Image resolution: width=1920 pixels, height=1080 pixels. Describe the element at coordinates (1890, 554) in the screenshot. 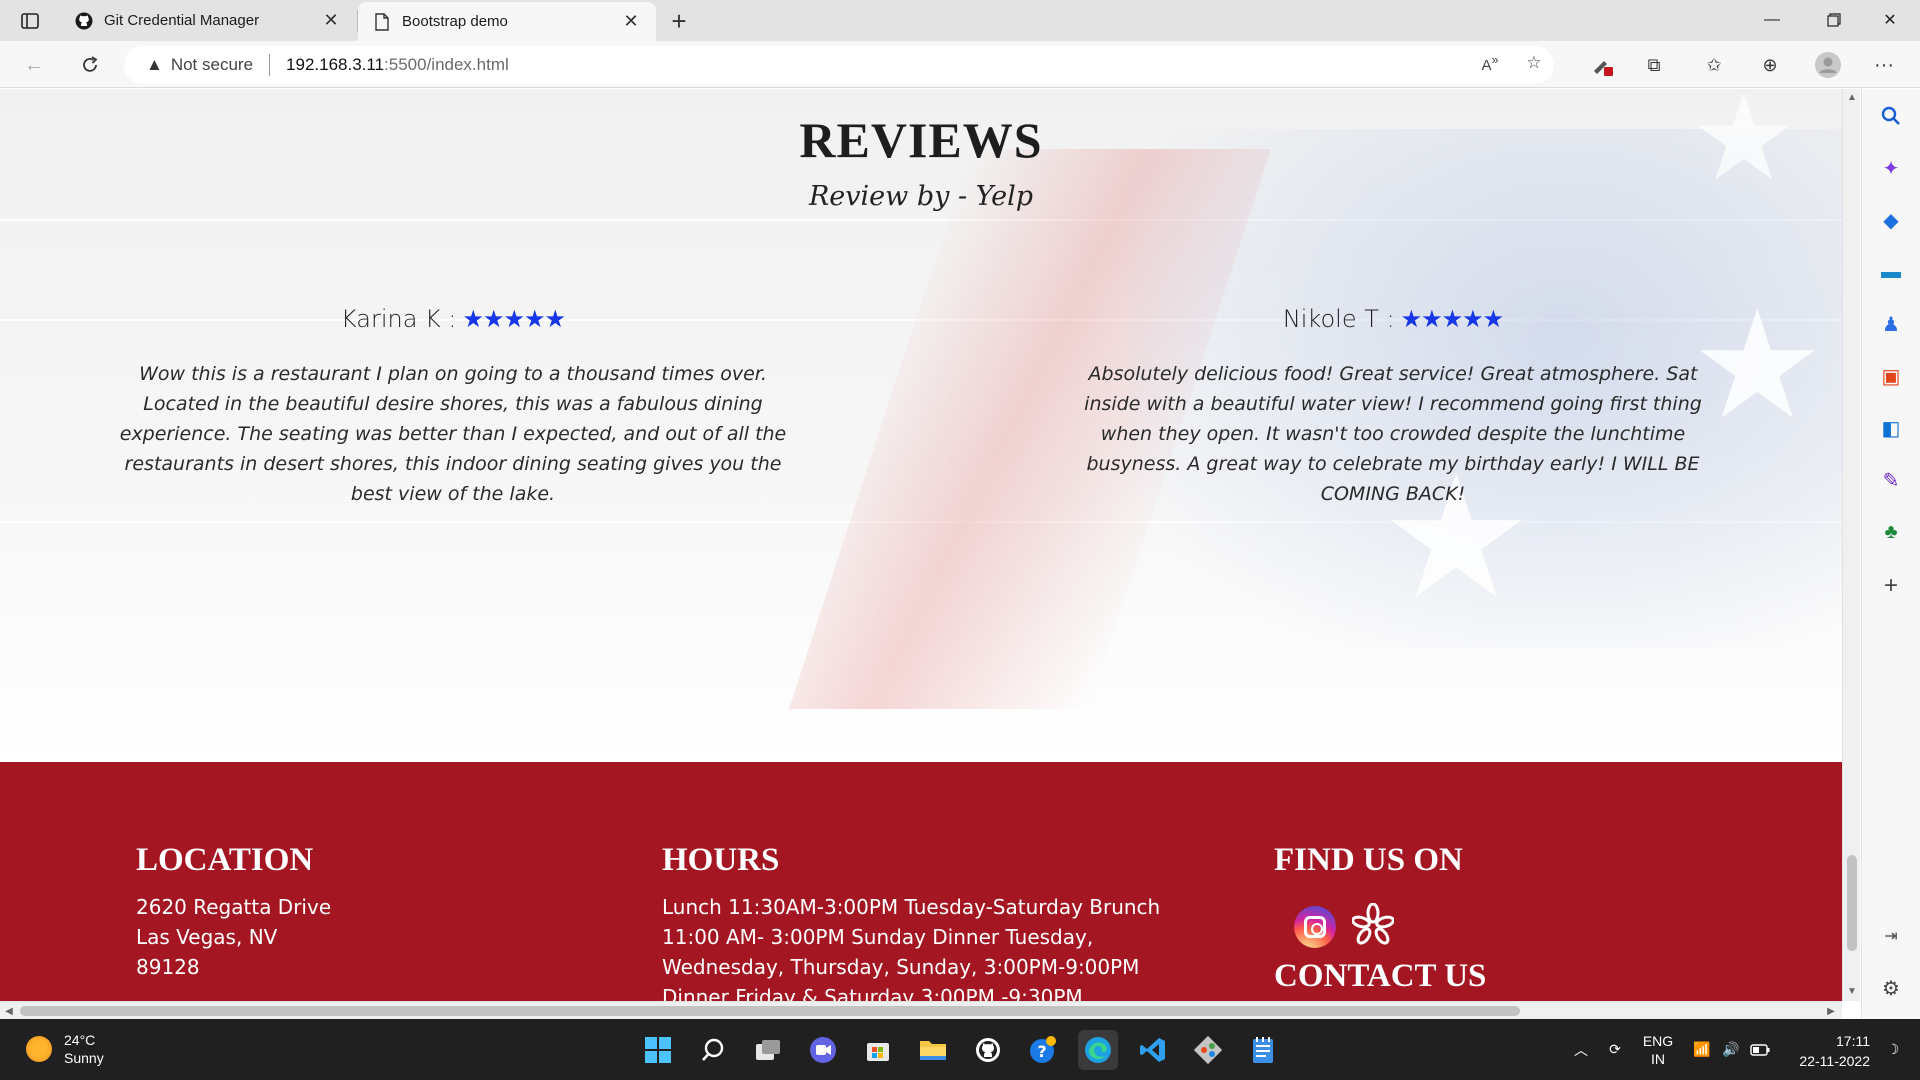

I see `edge-sidebar: ✦ ◆ ▬ ♟ ▣ ◧ ✎ ♣ + ⇥ ⚙` at that location.